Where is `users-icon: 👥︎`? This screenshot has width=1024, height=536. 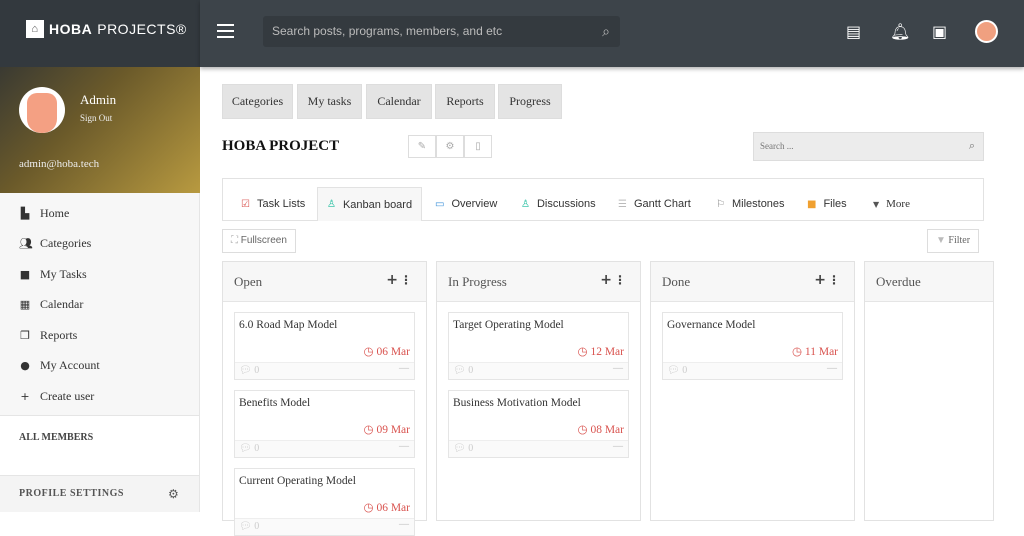 users-icon: 👥︎ is located at coordinates (26, 243).